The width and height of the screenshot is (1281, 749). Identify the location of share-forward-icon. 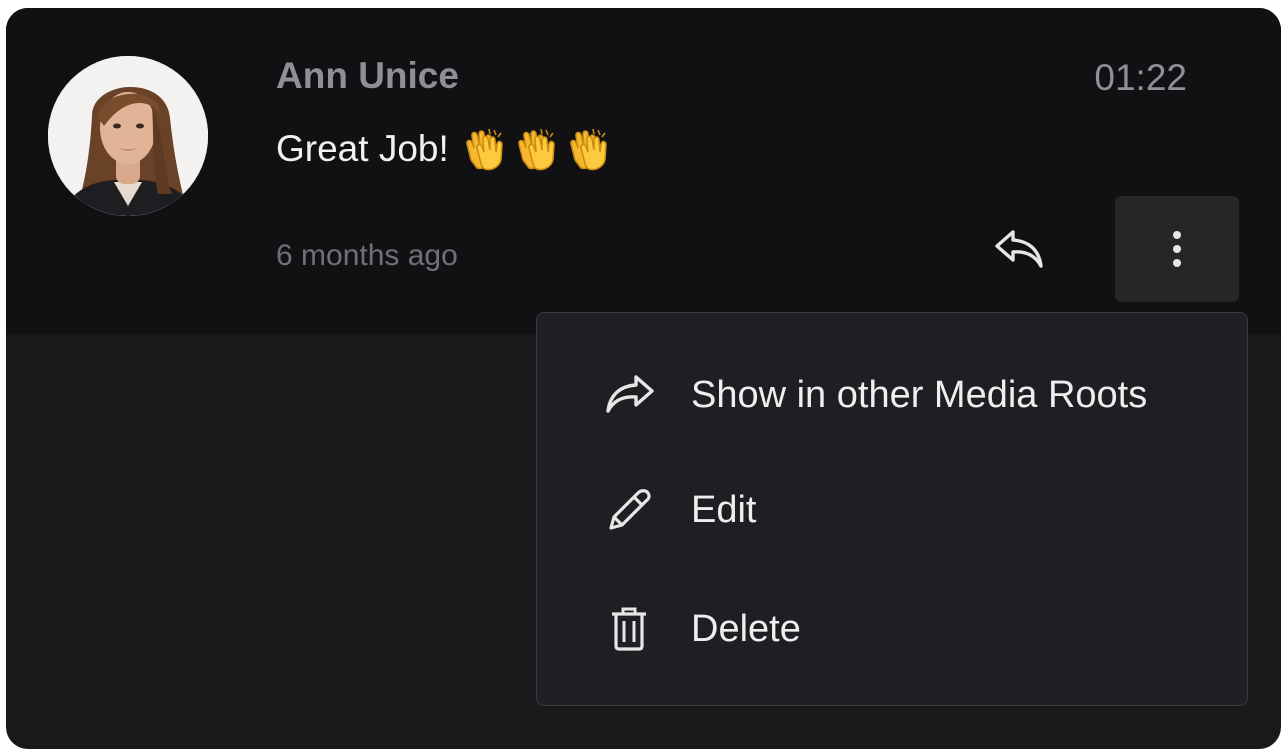
(629, 395).